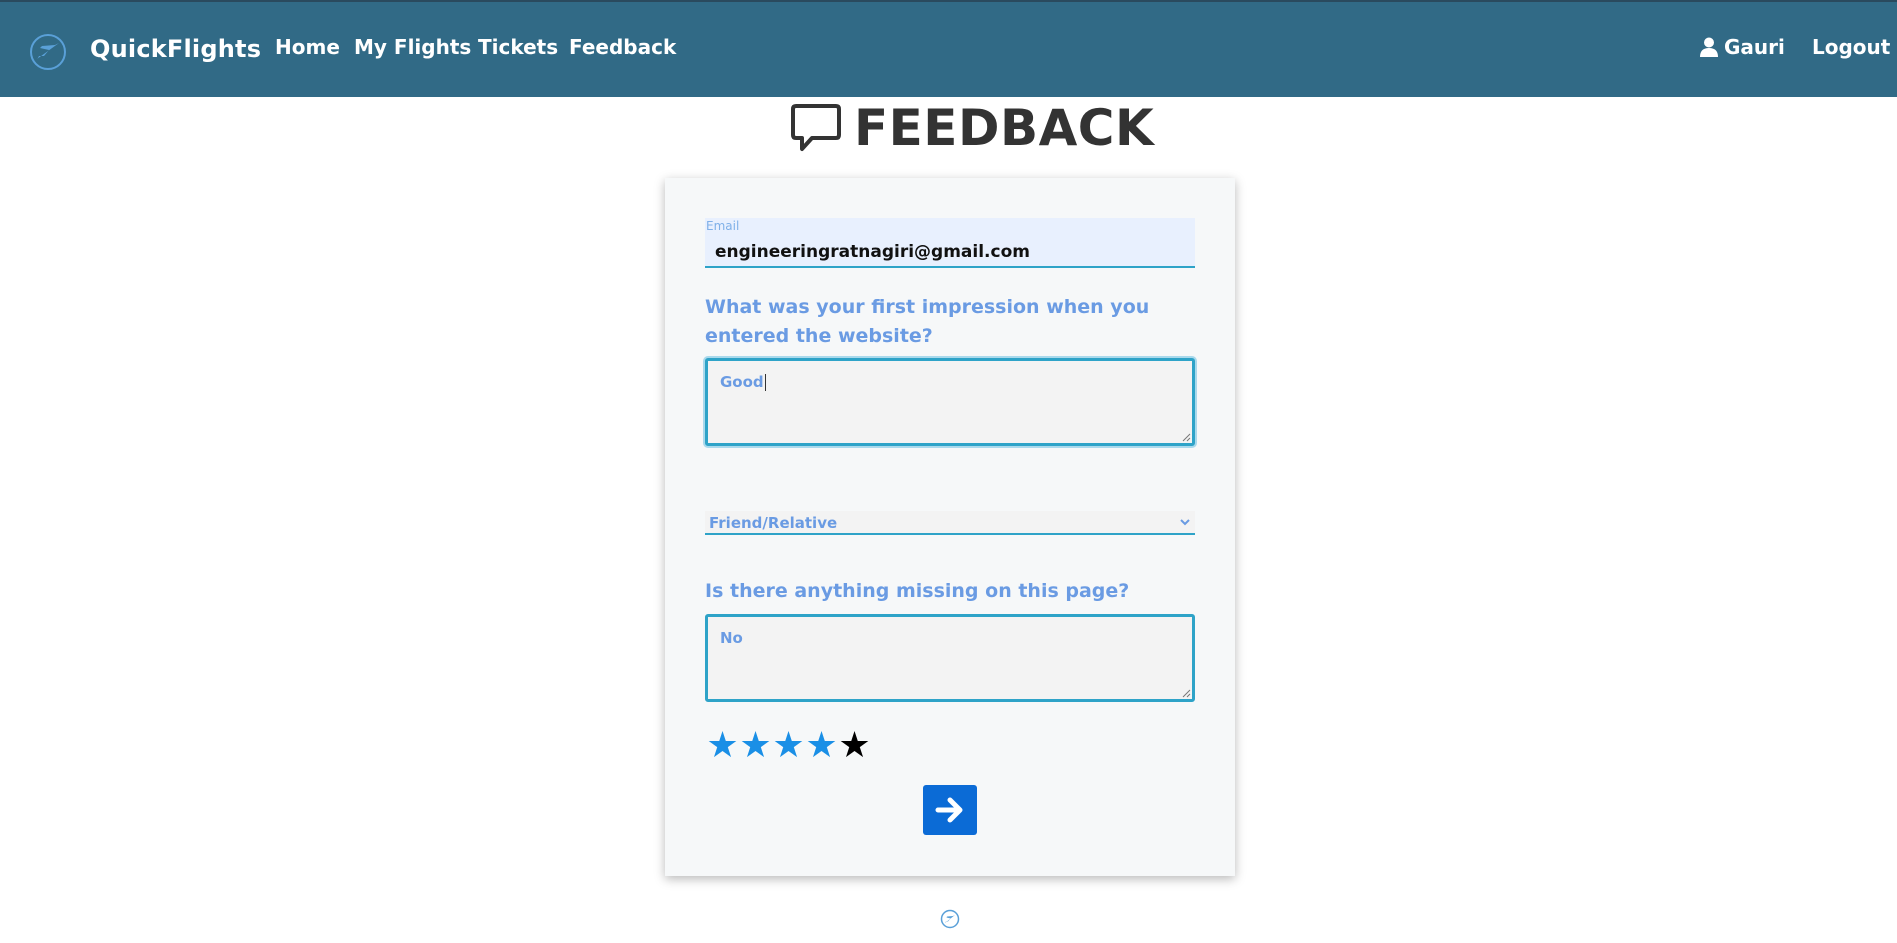 Image resolution: width=1897 pixels, height=943 pixels. I want to click on nav-tickets: Tickets, so click(518, 47).